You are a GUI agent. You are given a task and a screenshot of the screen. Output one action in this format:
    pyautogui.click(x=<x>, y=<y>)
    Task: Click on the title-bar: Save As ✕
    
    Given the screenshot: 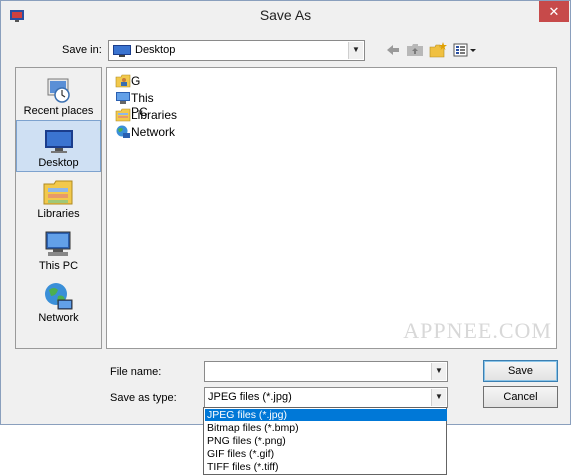 What is the action you would take?
    pyautogui.click(x=285, y=16)
    